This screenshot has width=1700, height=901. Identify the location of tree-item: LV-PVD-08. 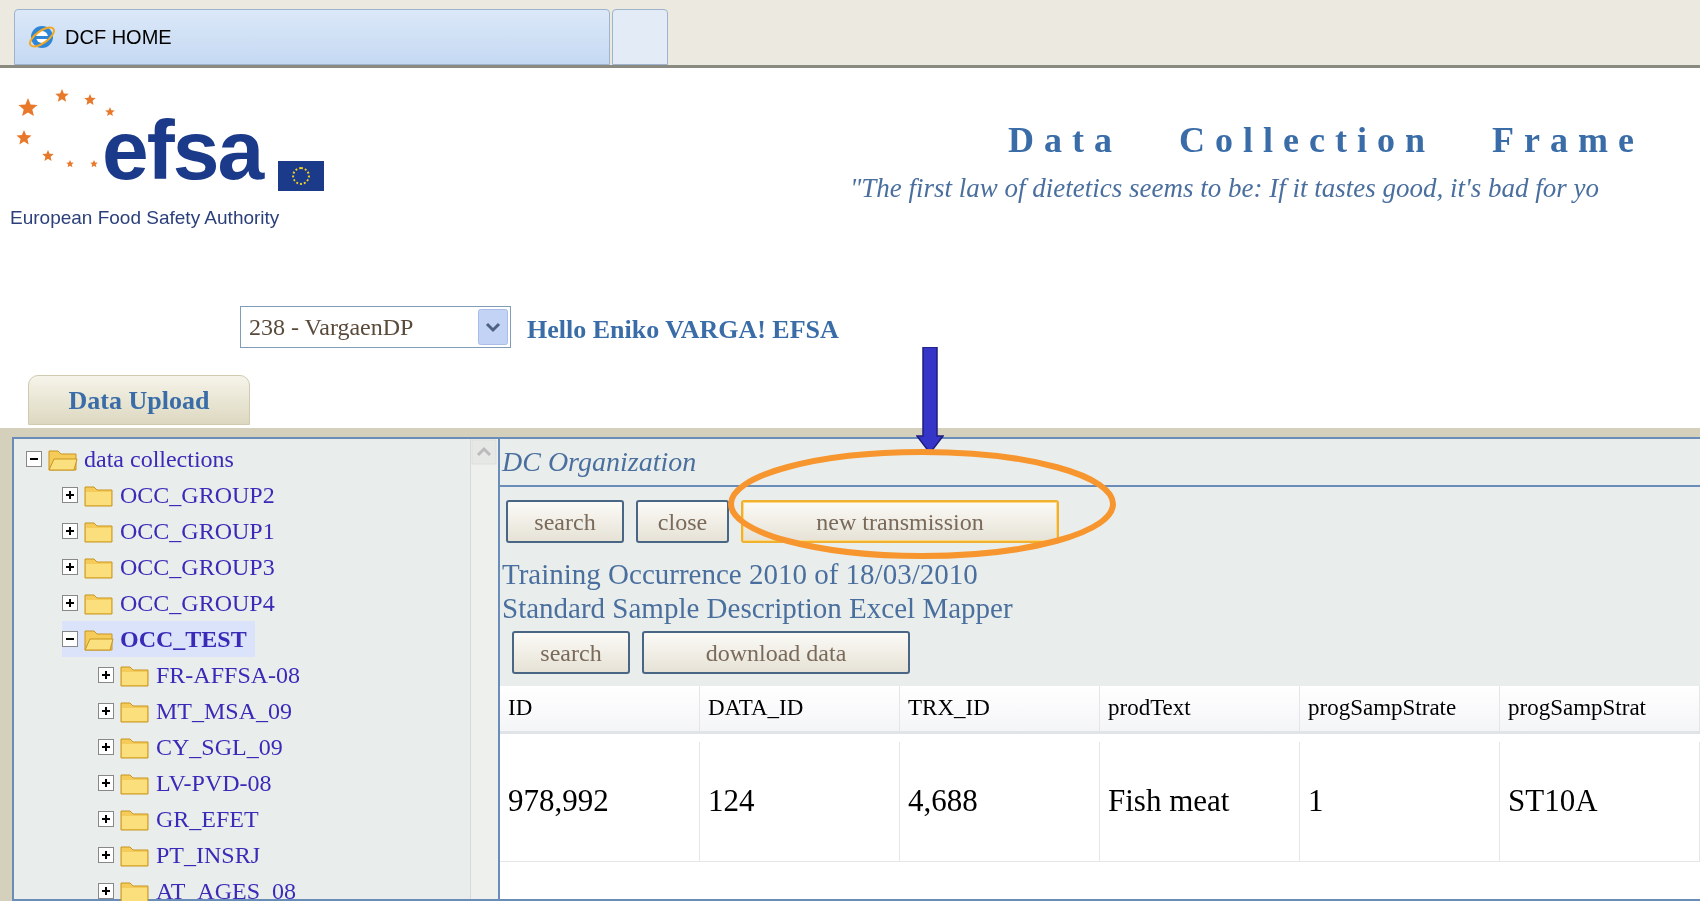
(189, 783).